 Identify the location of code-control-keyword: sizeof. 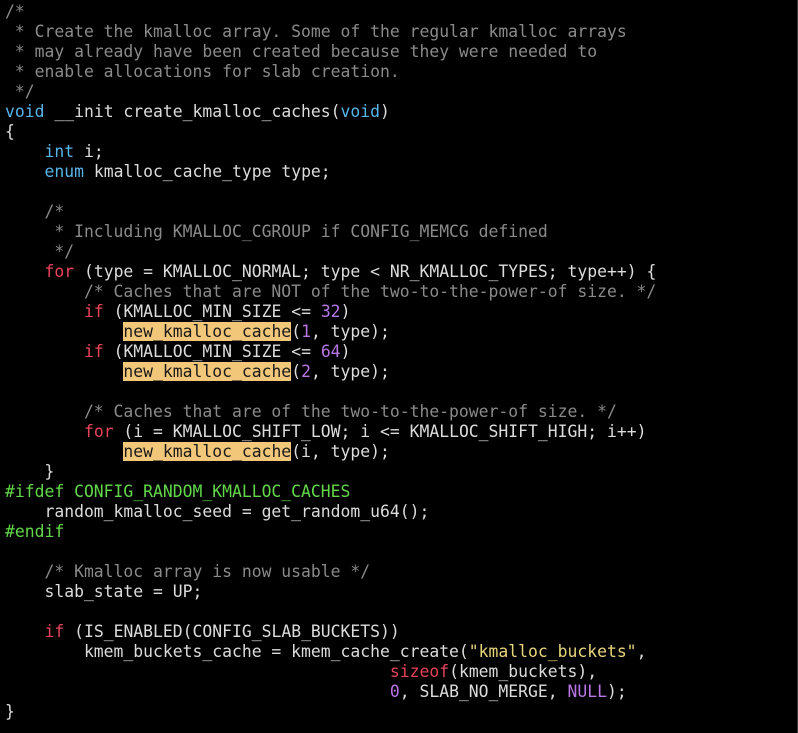
(419, 671).